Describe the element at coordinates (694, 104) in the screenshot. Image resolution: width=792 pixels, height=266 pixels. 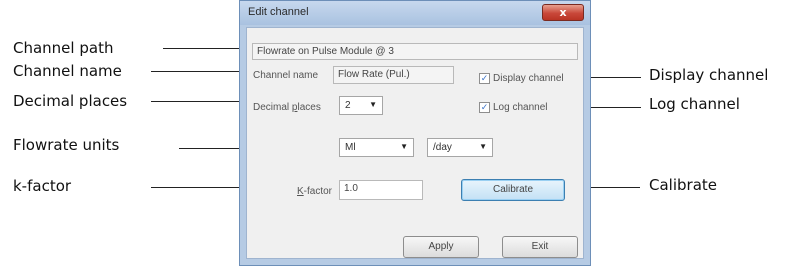
I see `callout-log-channel: Log channel` at that location.